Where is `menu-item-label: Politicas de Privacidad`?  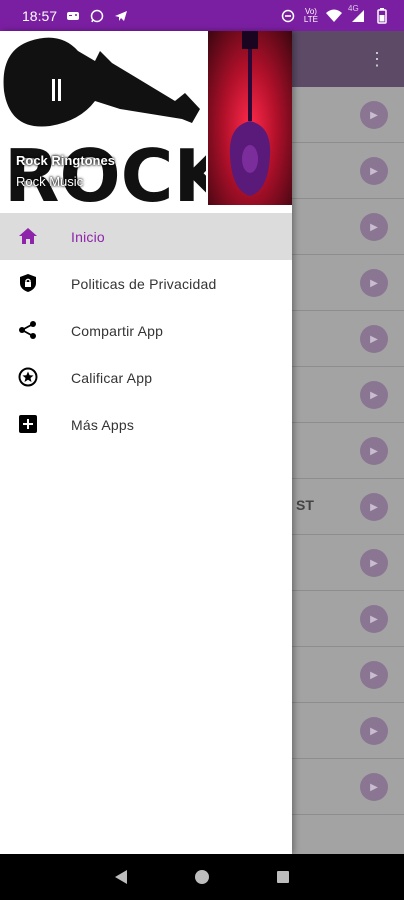 menu-item-label: Politicas de Privacidad is located at coordinates (144, 283).